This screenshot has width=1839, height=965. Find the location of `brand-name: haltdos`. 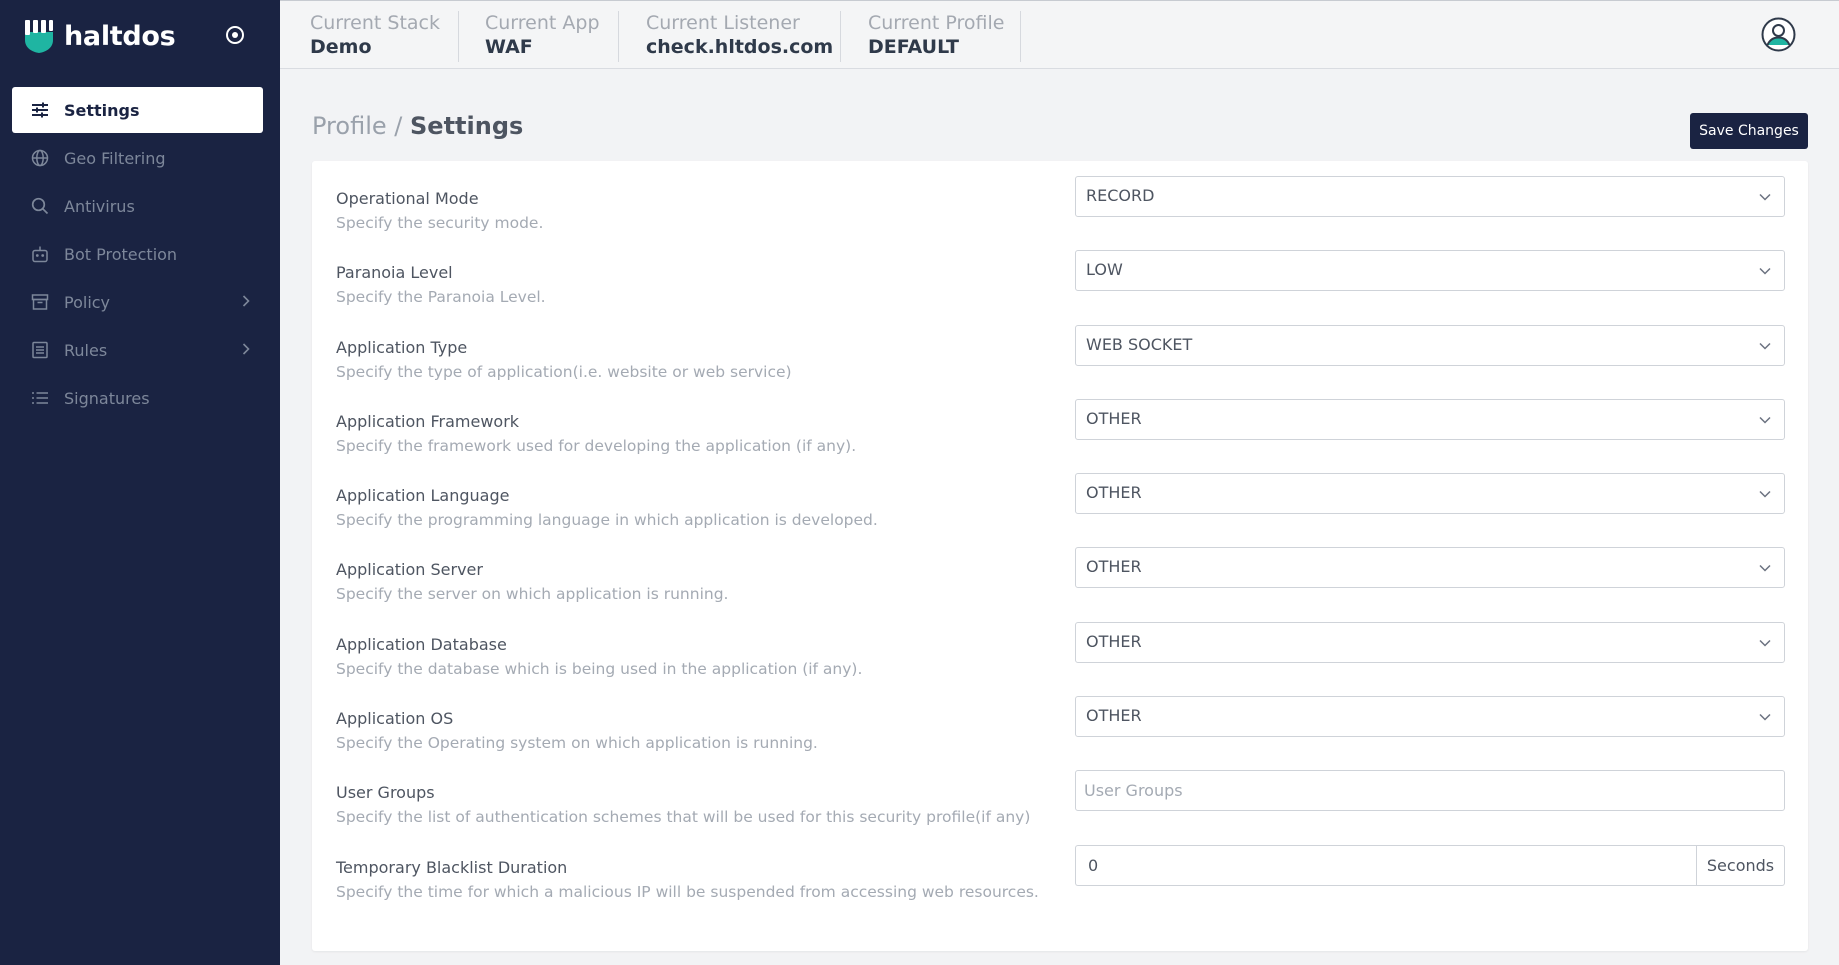

brand-name: haltdos is located at coordinates (120, 36).